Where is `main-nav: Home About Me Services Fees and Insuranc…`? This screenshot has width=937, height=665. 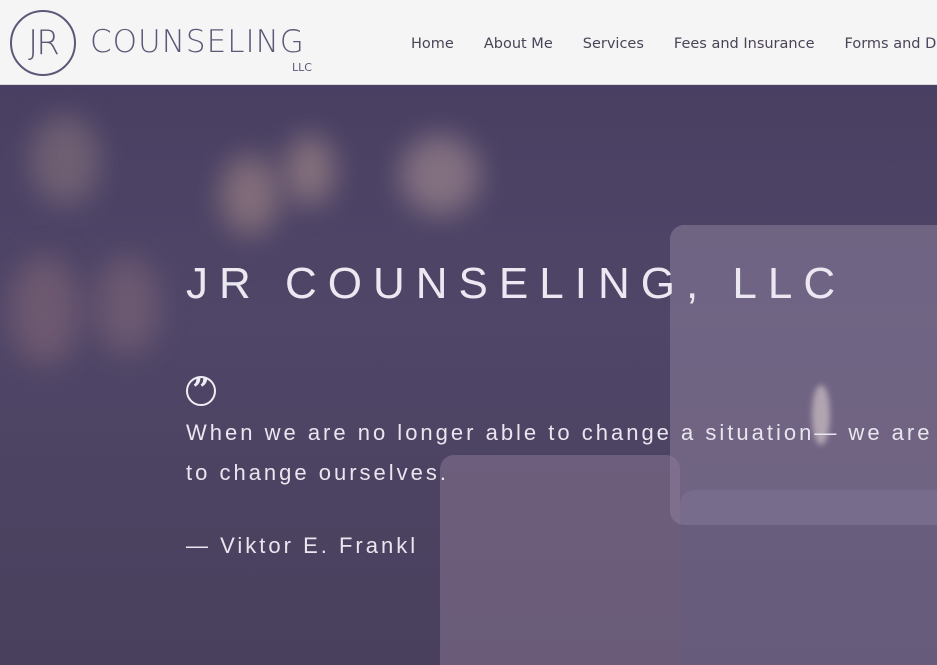 main-nav: Home About Me Services Fees and Insuranc… is located at coordinates (674, 44).